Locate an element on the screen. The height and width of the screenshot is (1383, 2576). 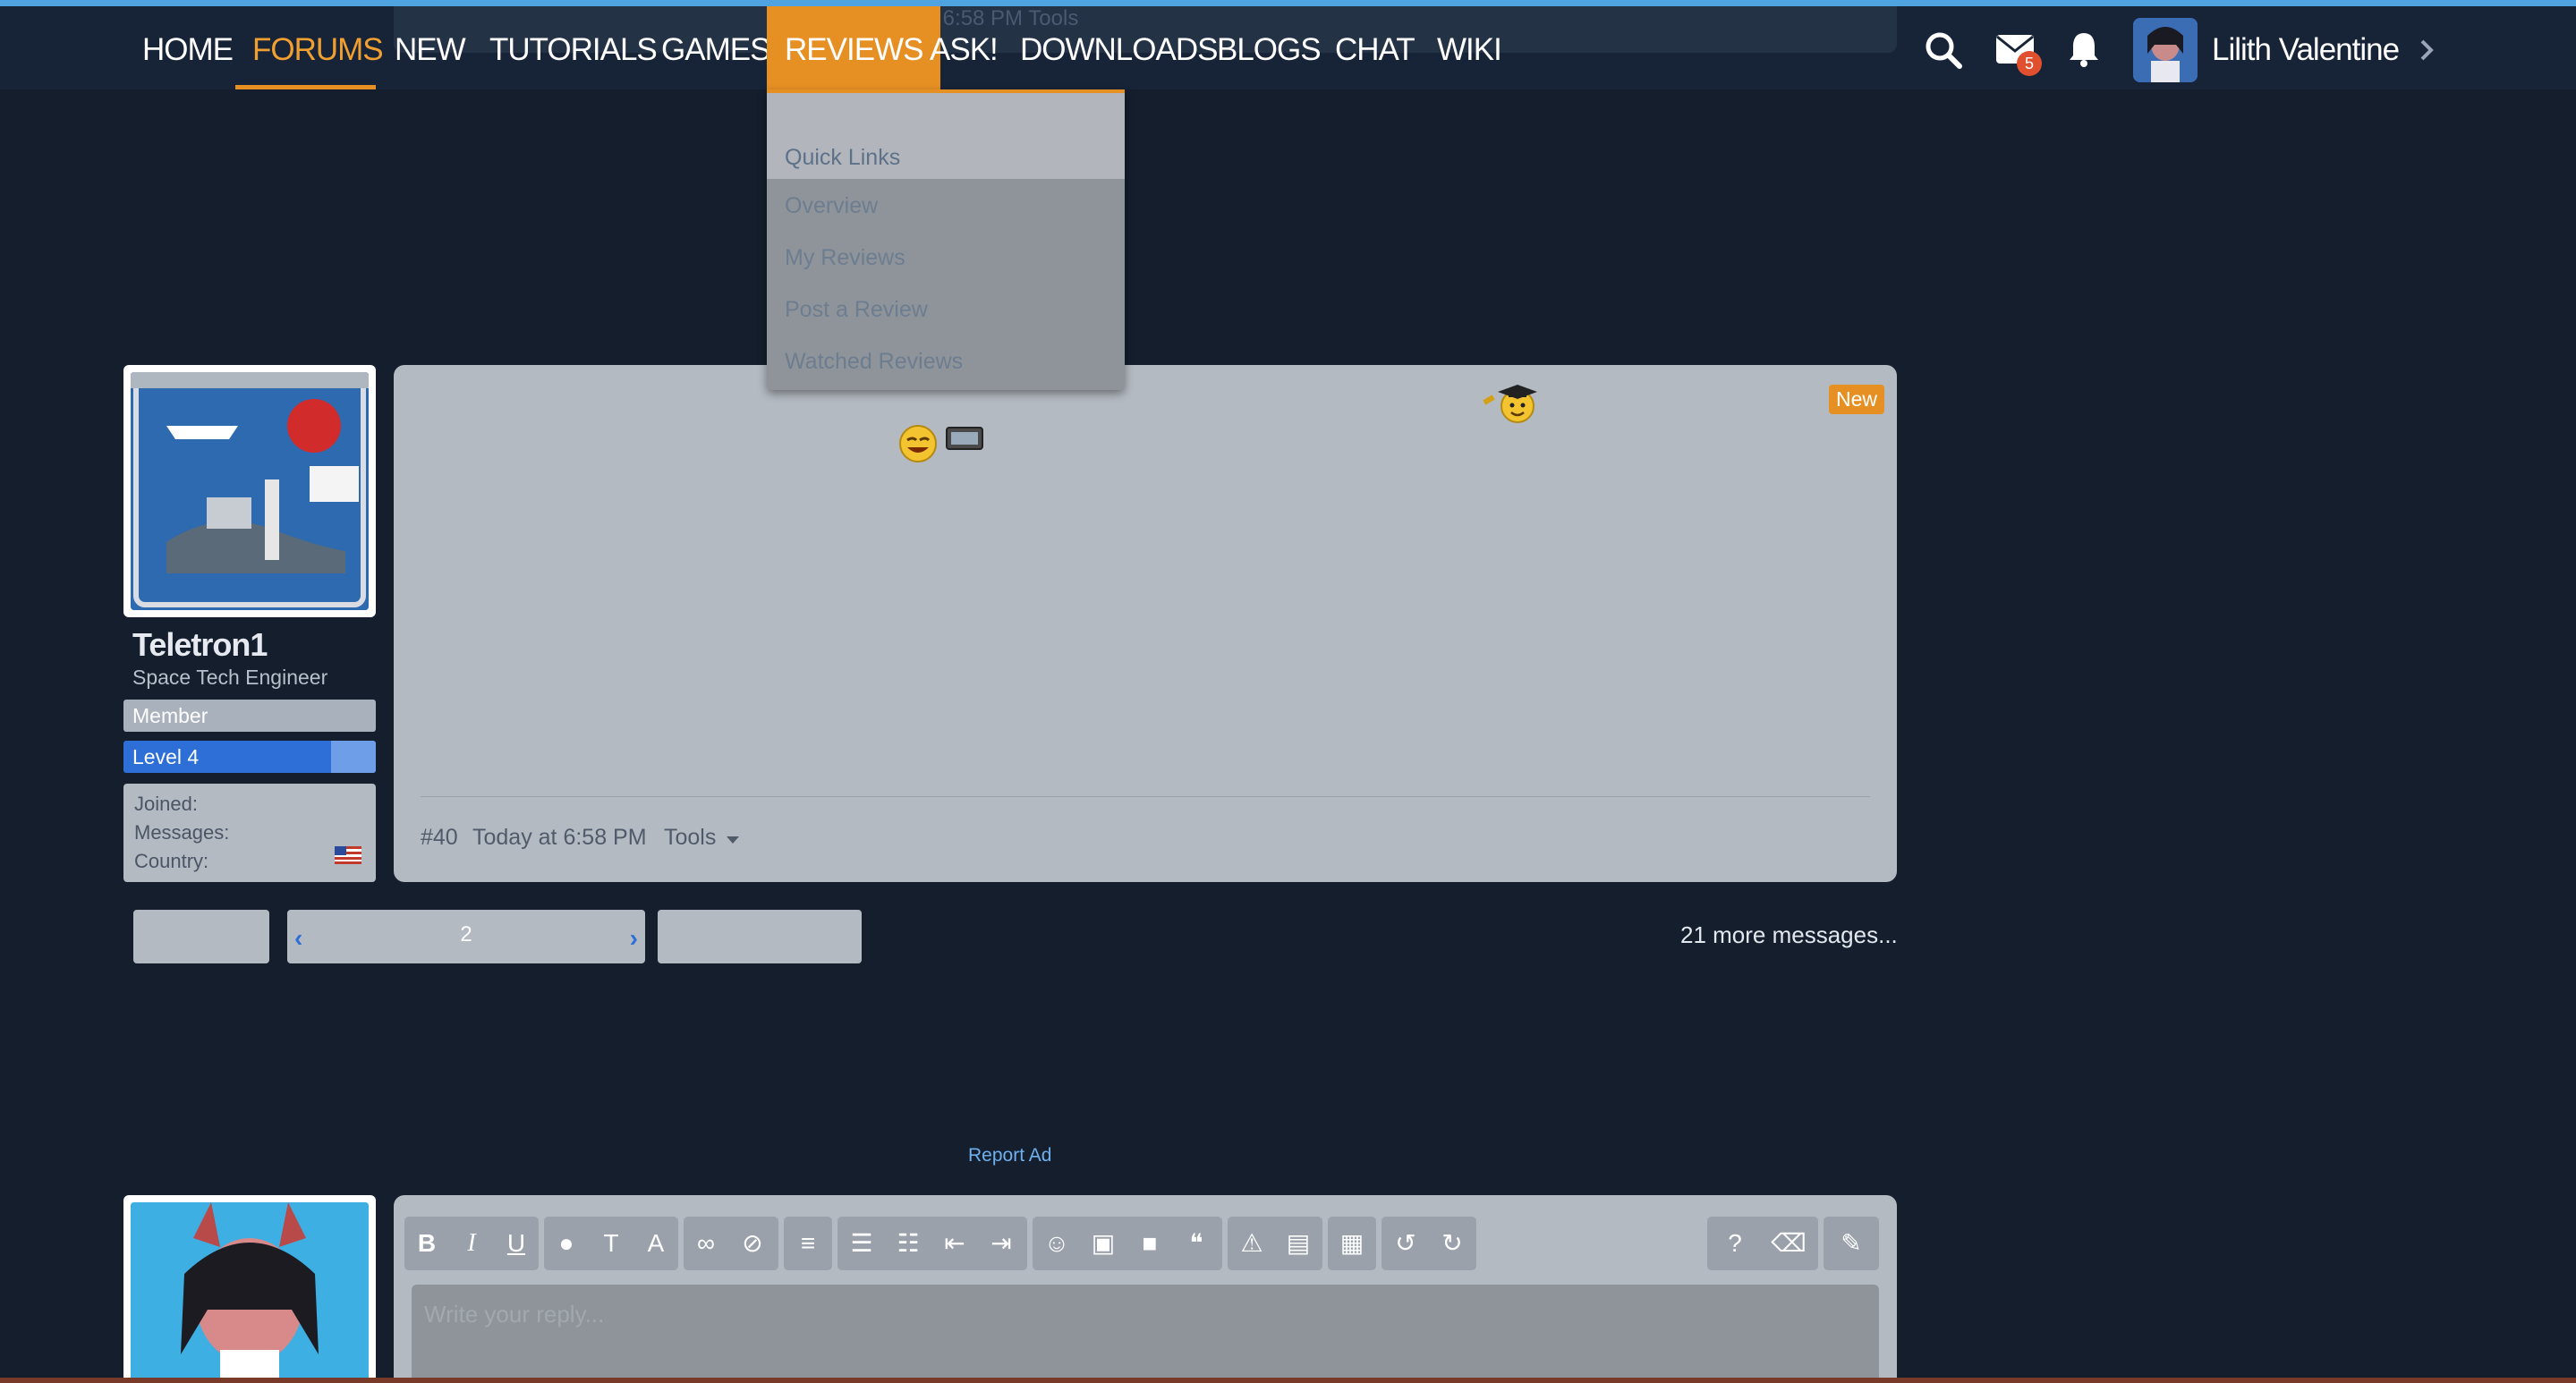
eraser-icon: ⌫ is located at coordinates (1788, 1244).